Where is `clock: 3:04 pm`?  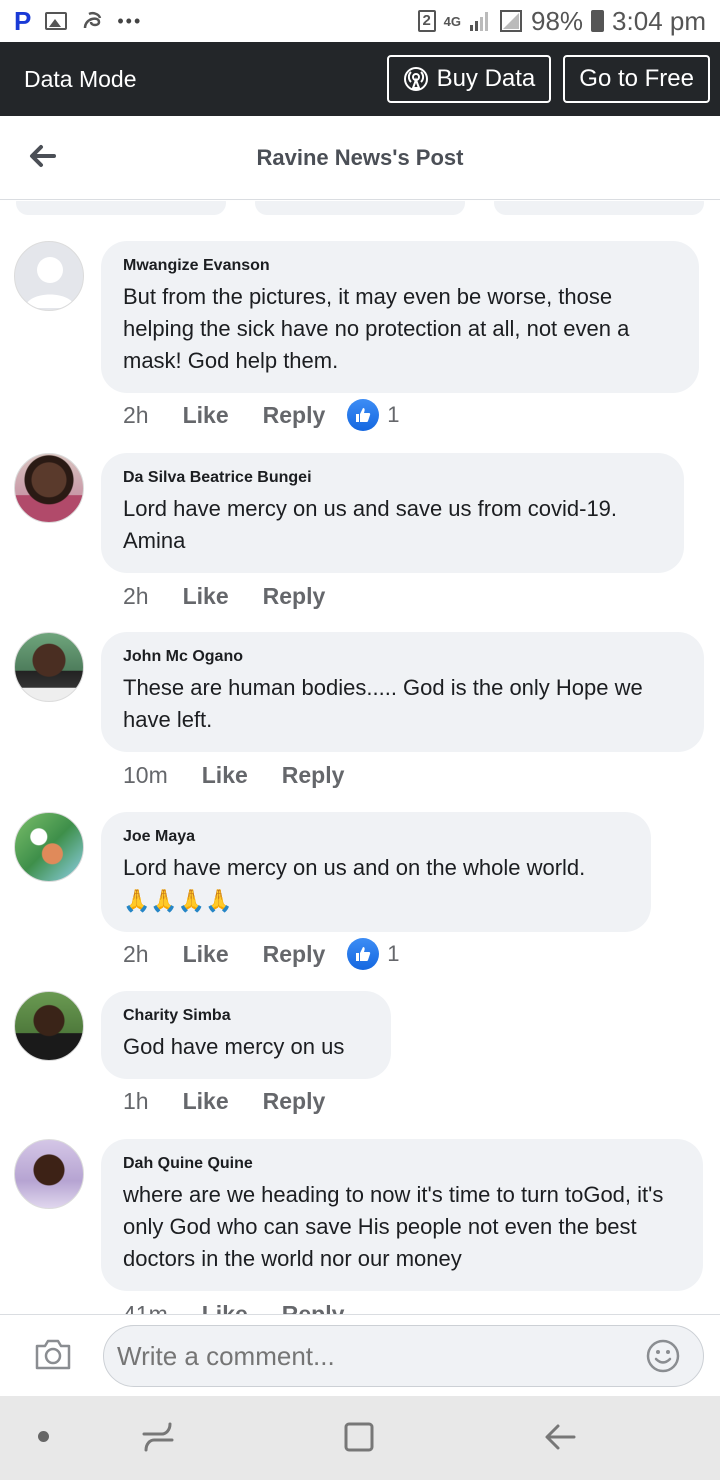 clock: 3:04 pm is located at coordinates (659, 20).